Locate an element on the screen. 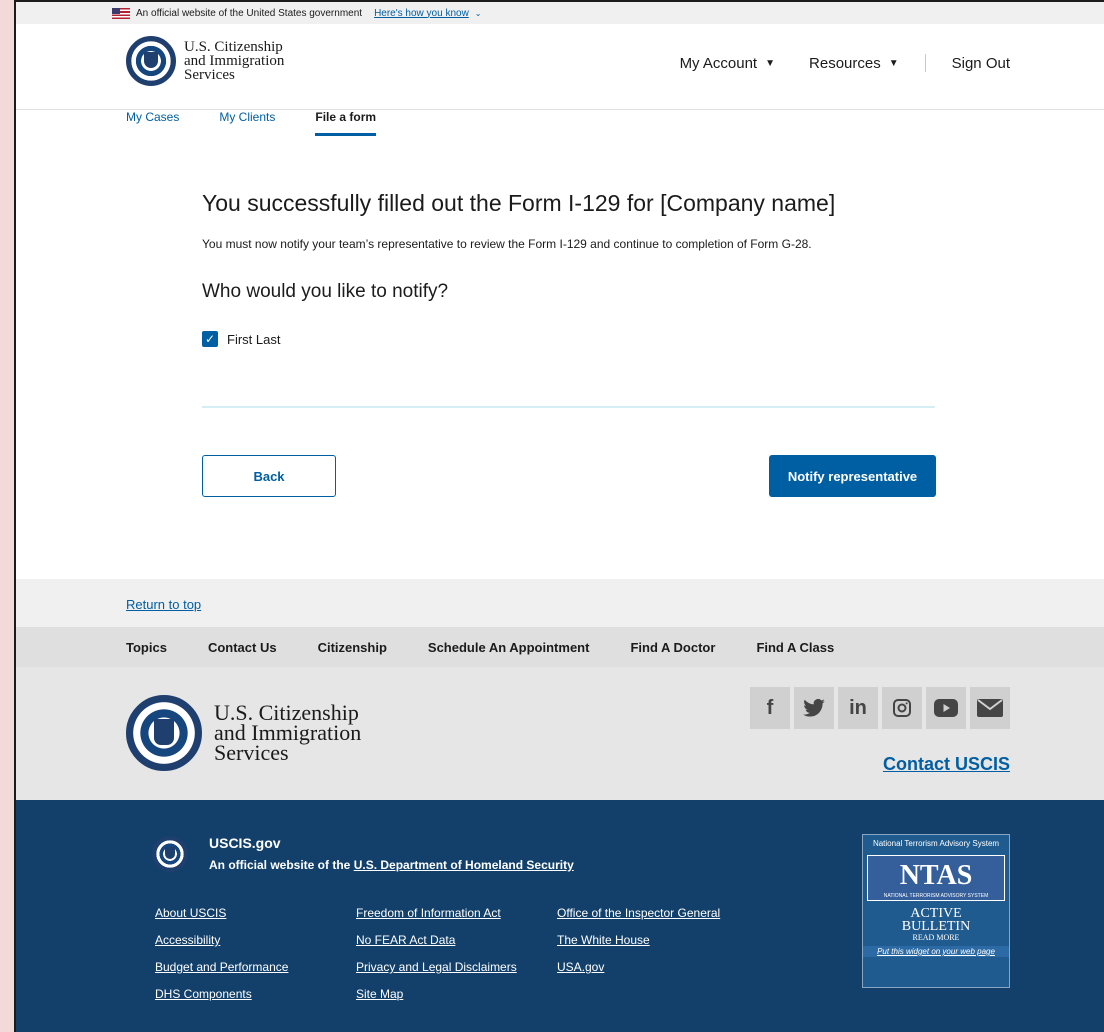 The height and width of the screenshot is (1032, 1104). representative-checkbox-row: ✓ First Last is located at coordinates (569, 339).